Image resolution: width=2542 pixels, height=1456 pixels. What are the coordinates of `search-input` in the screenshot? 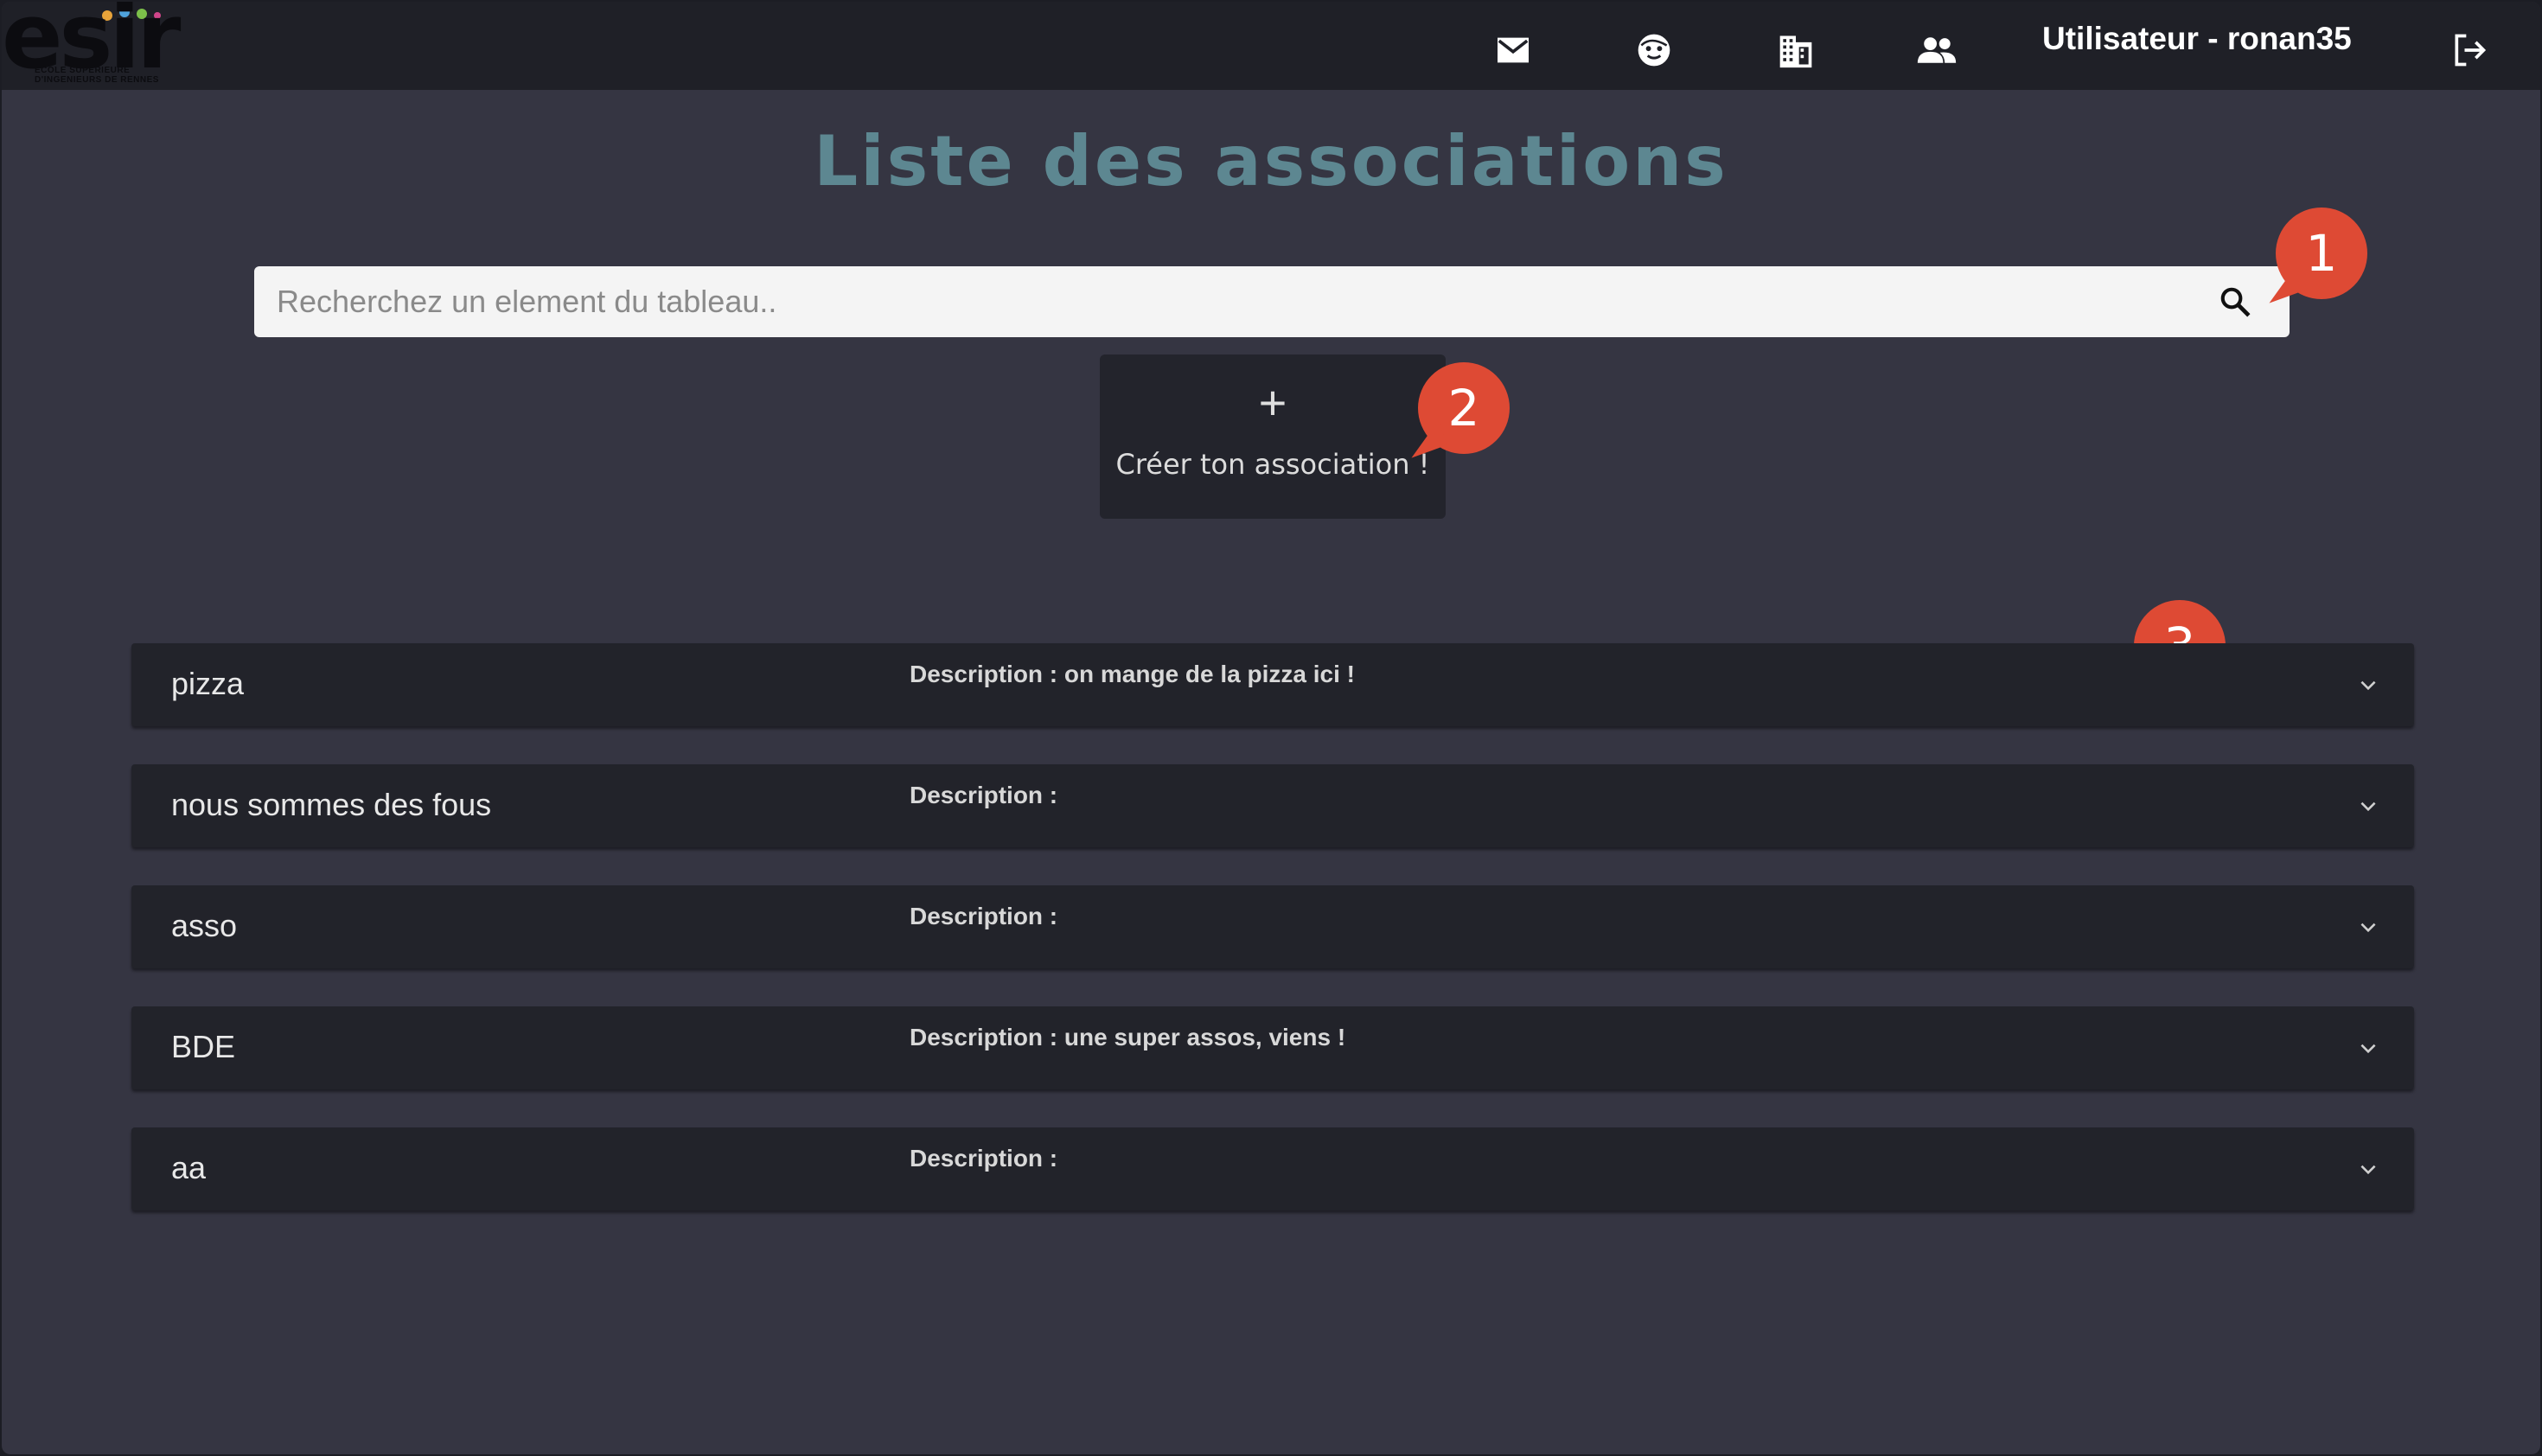 It's located at (1222, 301).